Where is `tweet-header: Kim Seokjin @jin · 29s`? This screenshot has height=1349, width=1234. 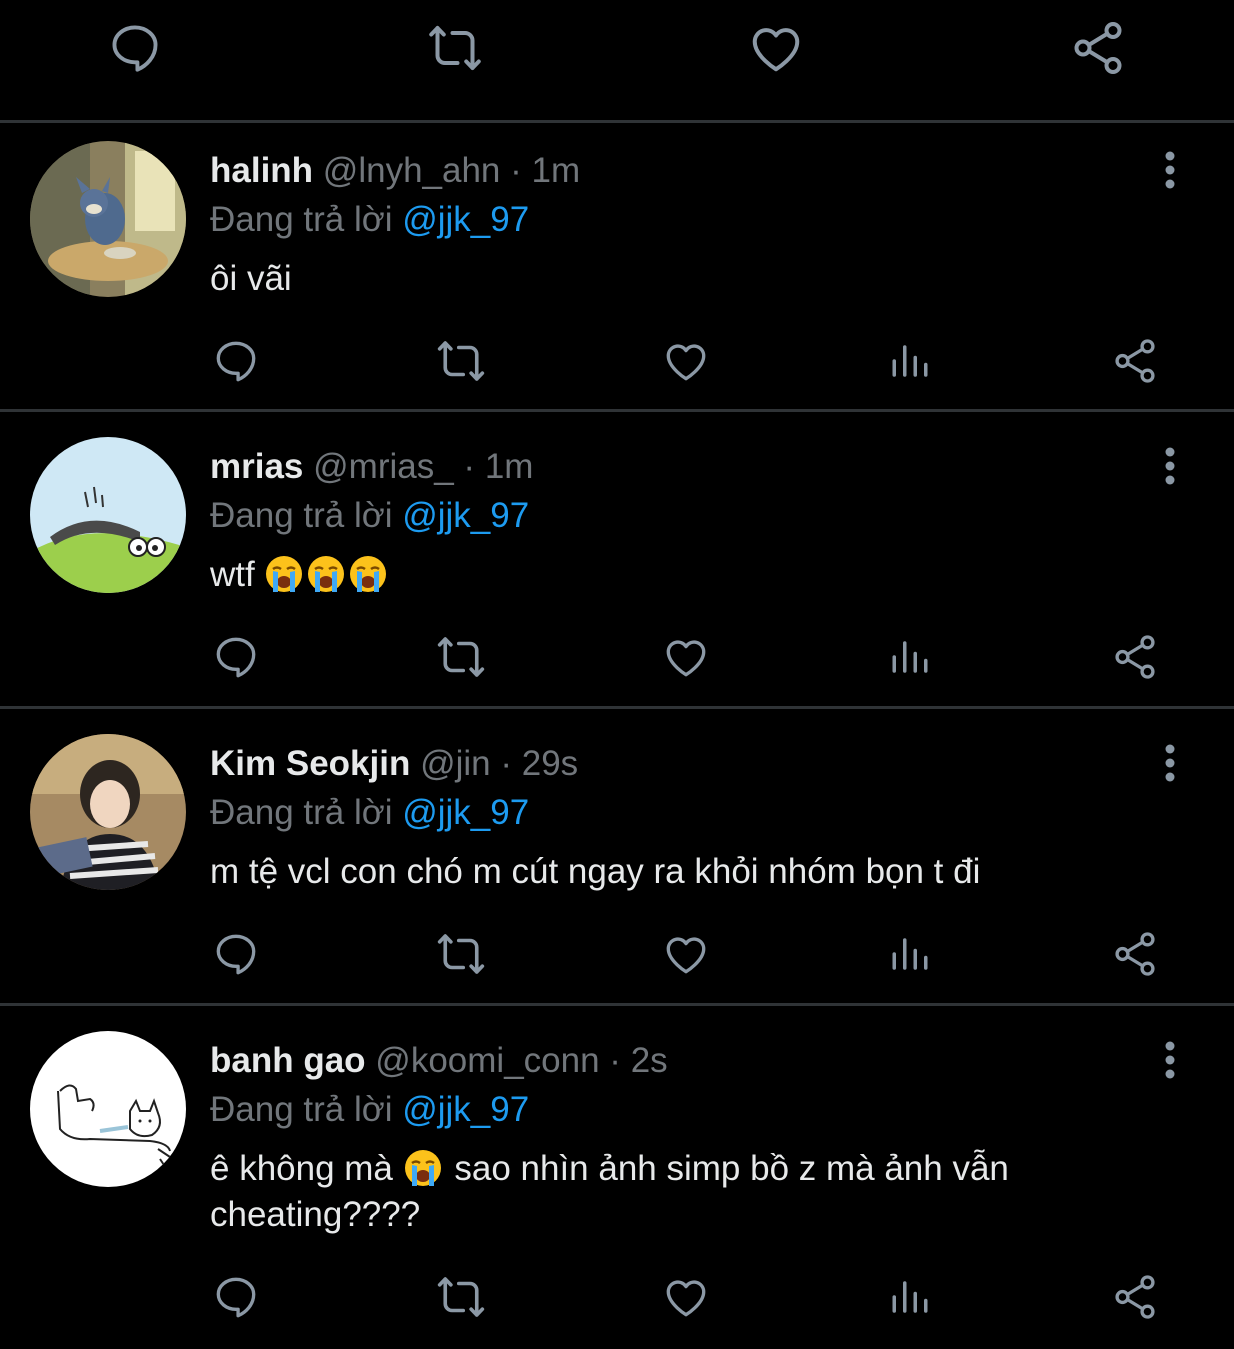
tweet-header: Kim Seokjin @jin · 29s is located at coordinates (394, 764).